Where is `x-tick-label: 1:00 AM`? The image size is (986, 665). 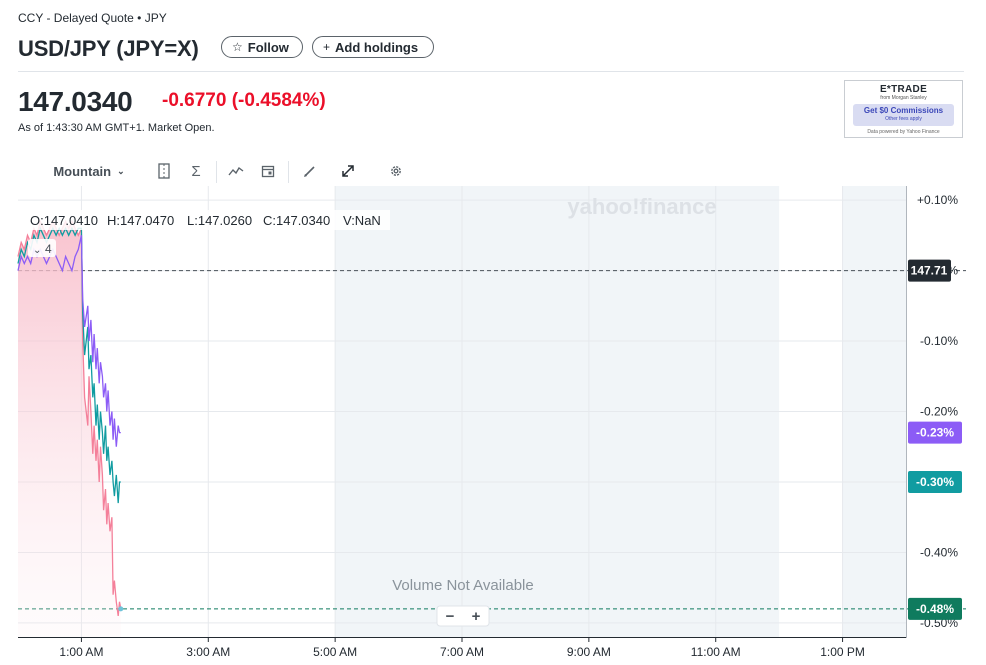
x-tick-label: 1:00 AM is located at coordinates (81, 652).